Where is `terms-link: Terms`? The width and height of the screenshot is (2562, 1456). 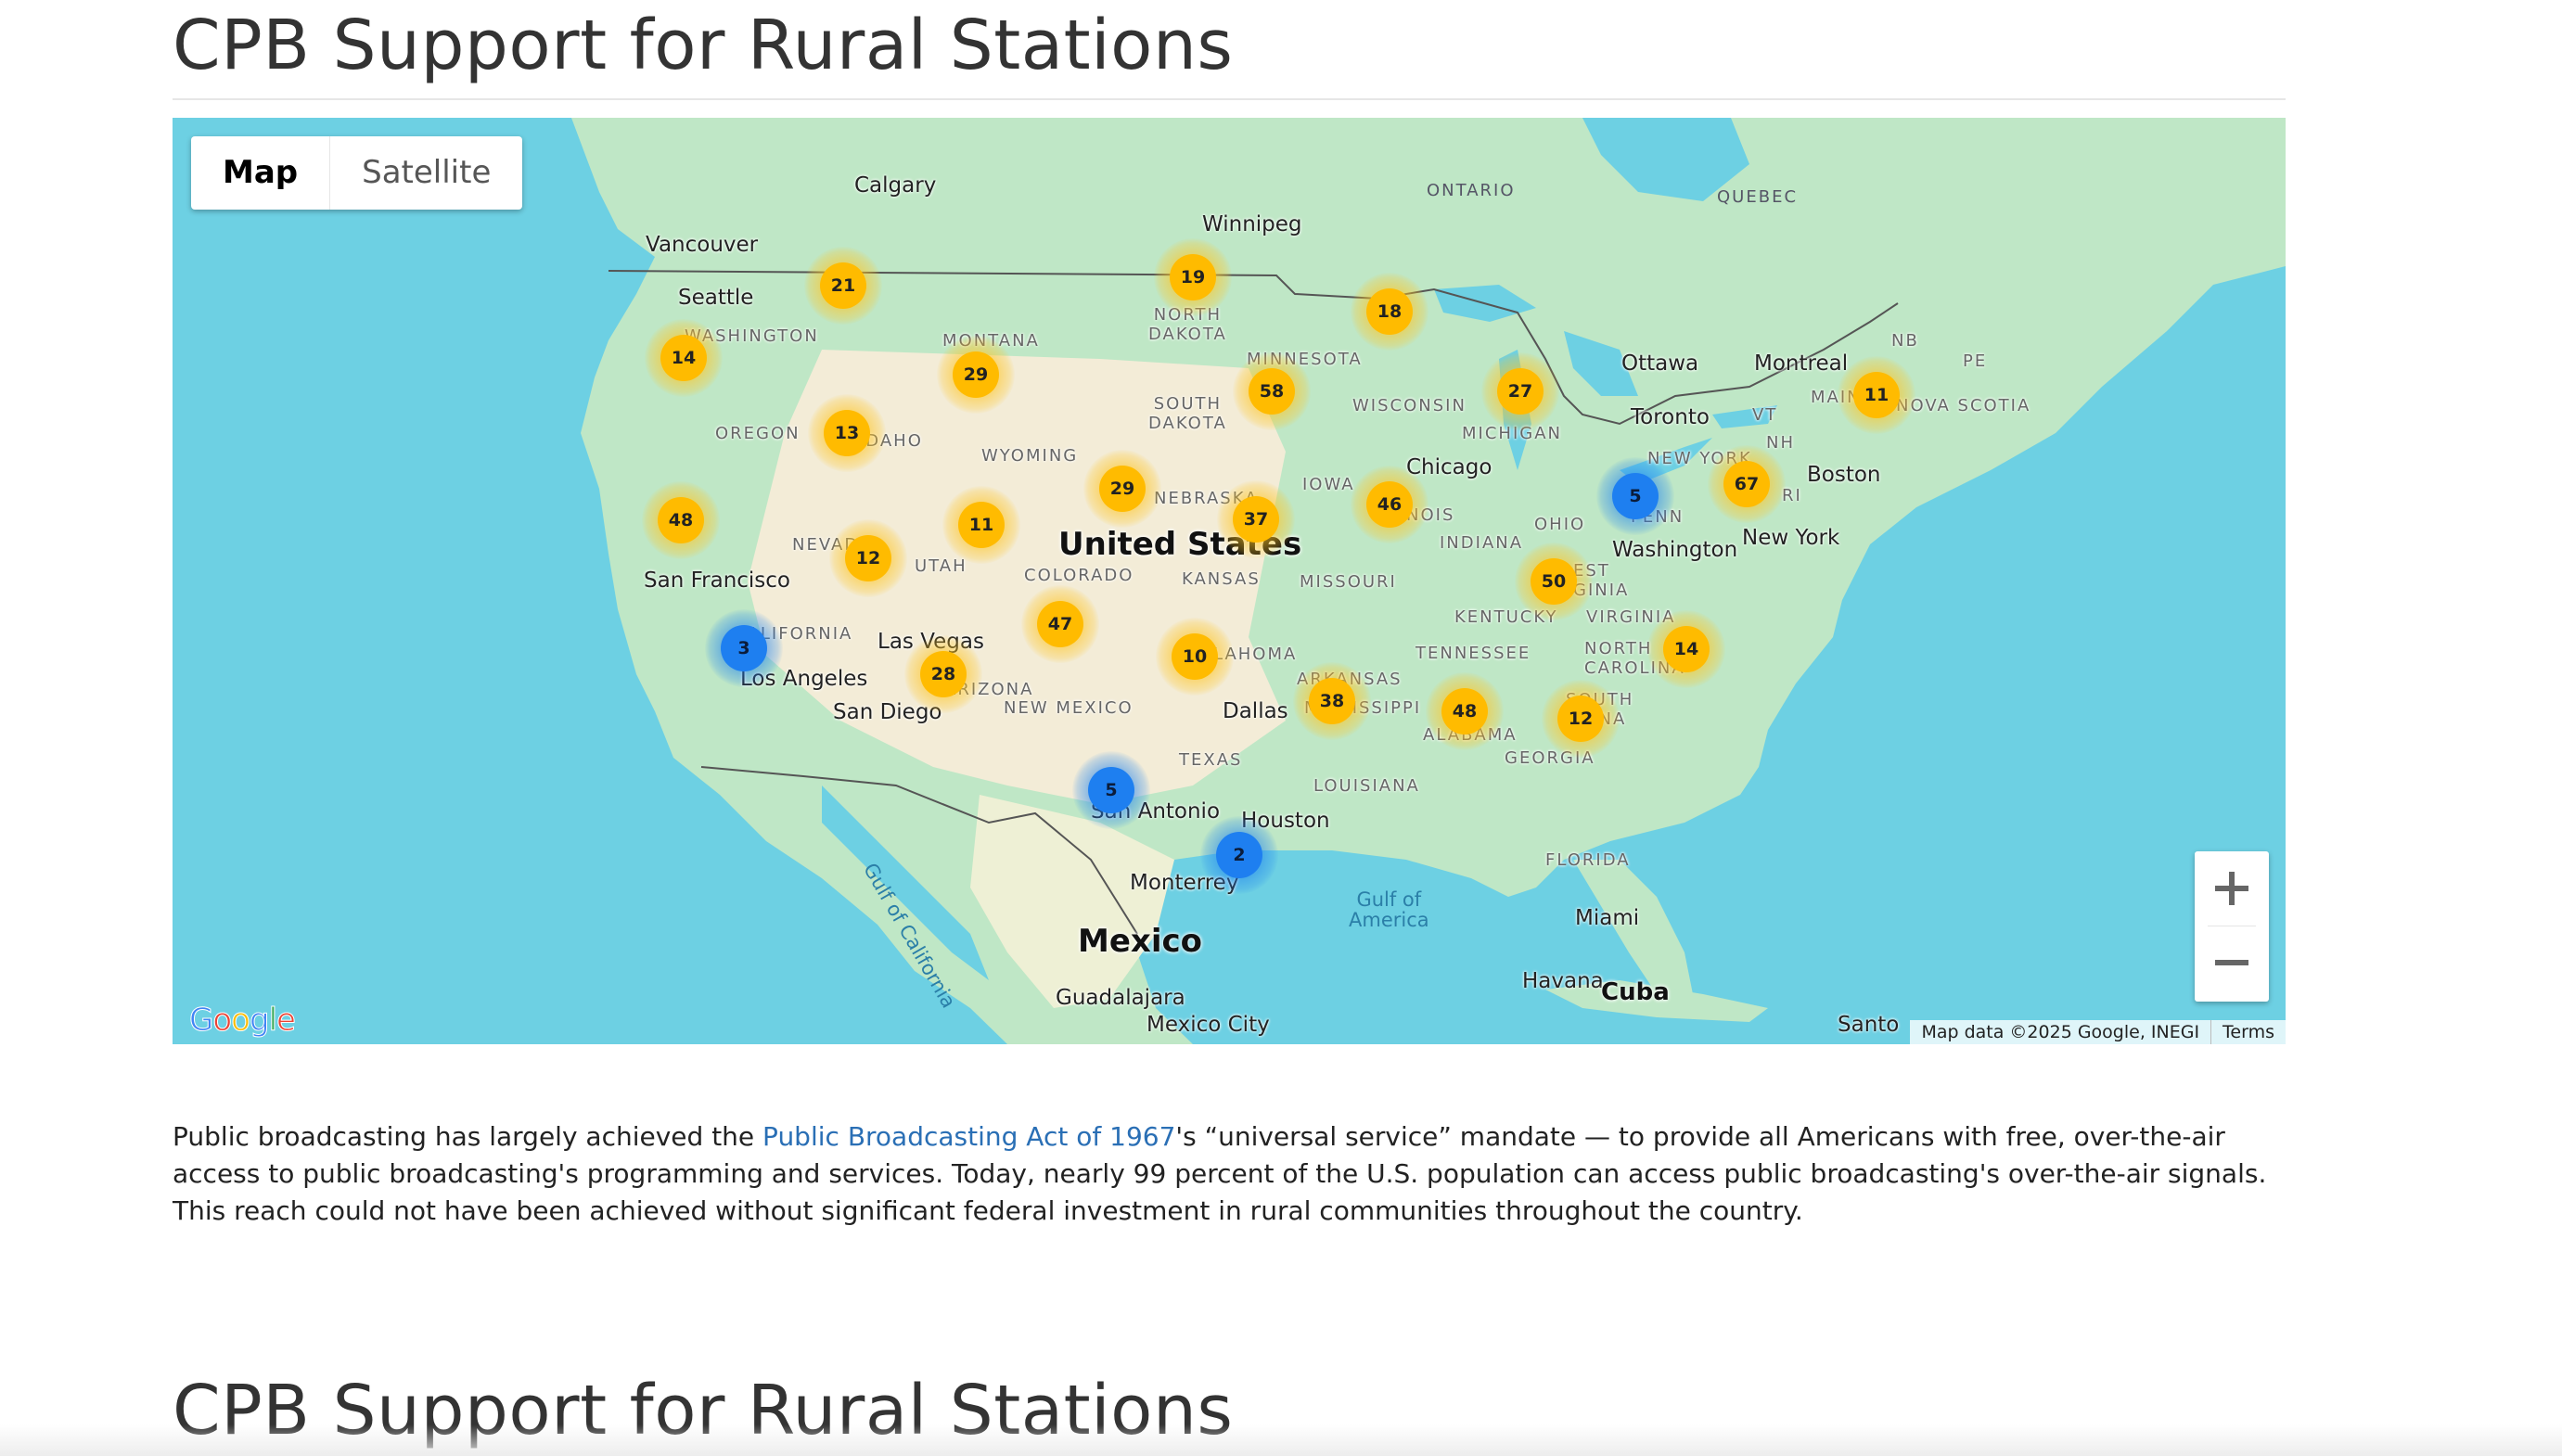
terms-link: Terms is located at coordinates (2248, 1032).